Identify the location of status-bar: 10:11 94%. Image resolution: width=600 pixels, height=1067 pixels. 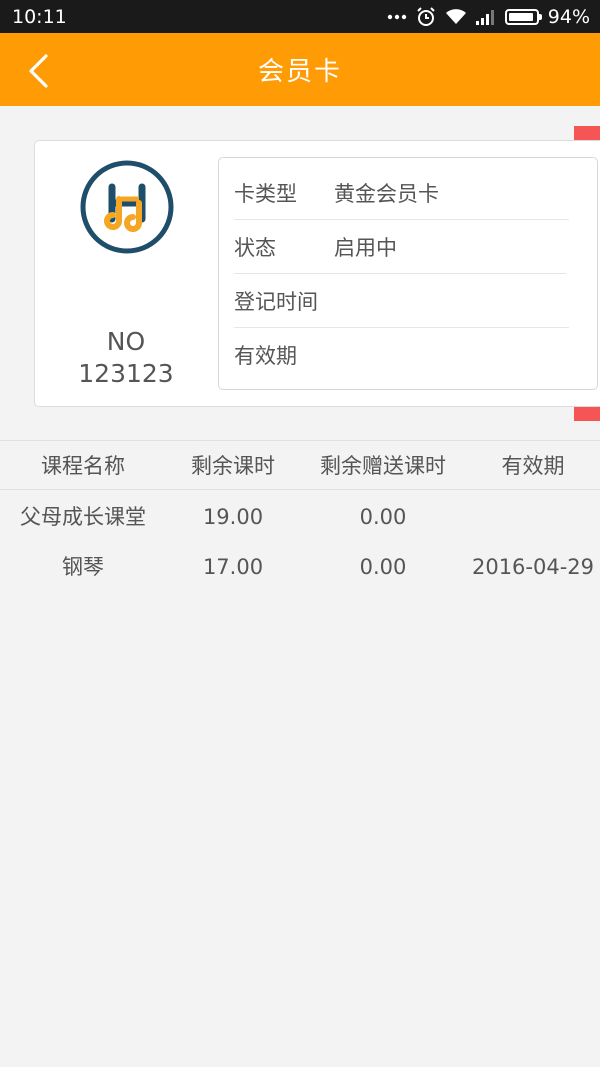
(300, 16).